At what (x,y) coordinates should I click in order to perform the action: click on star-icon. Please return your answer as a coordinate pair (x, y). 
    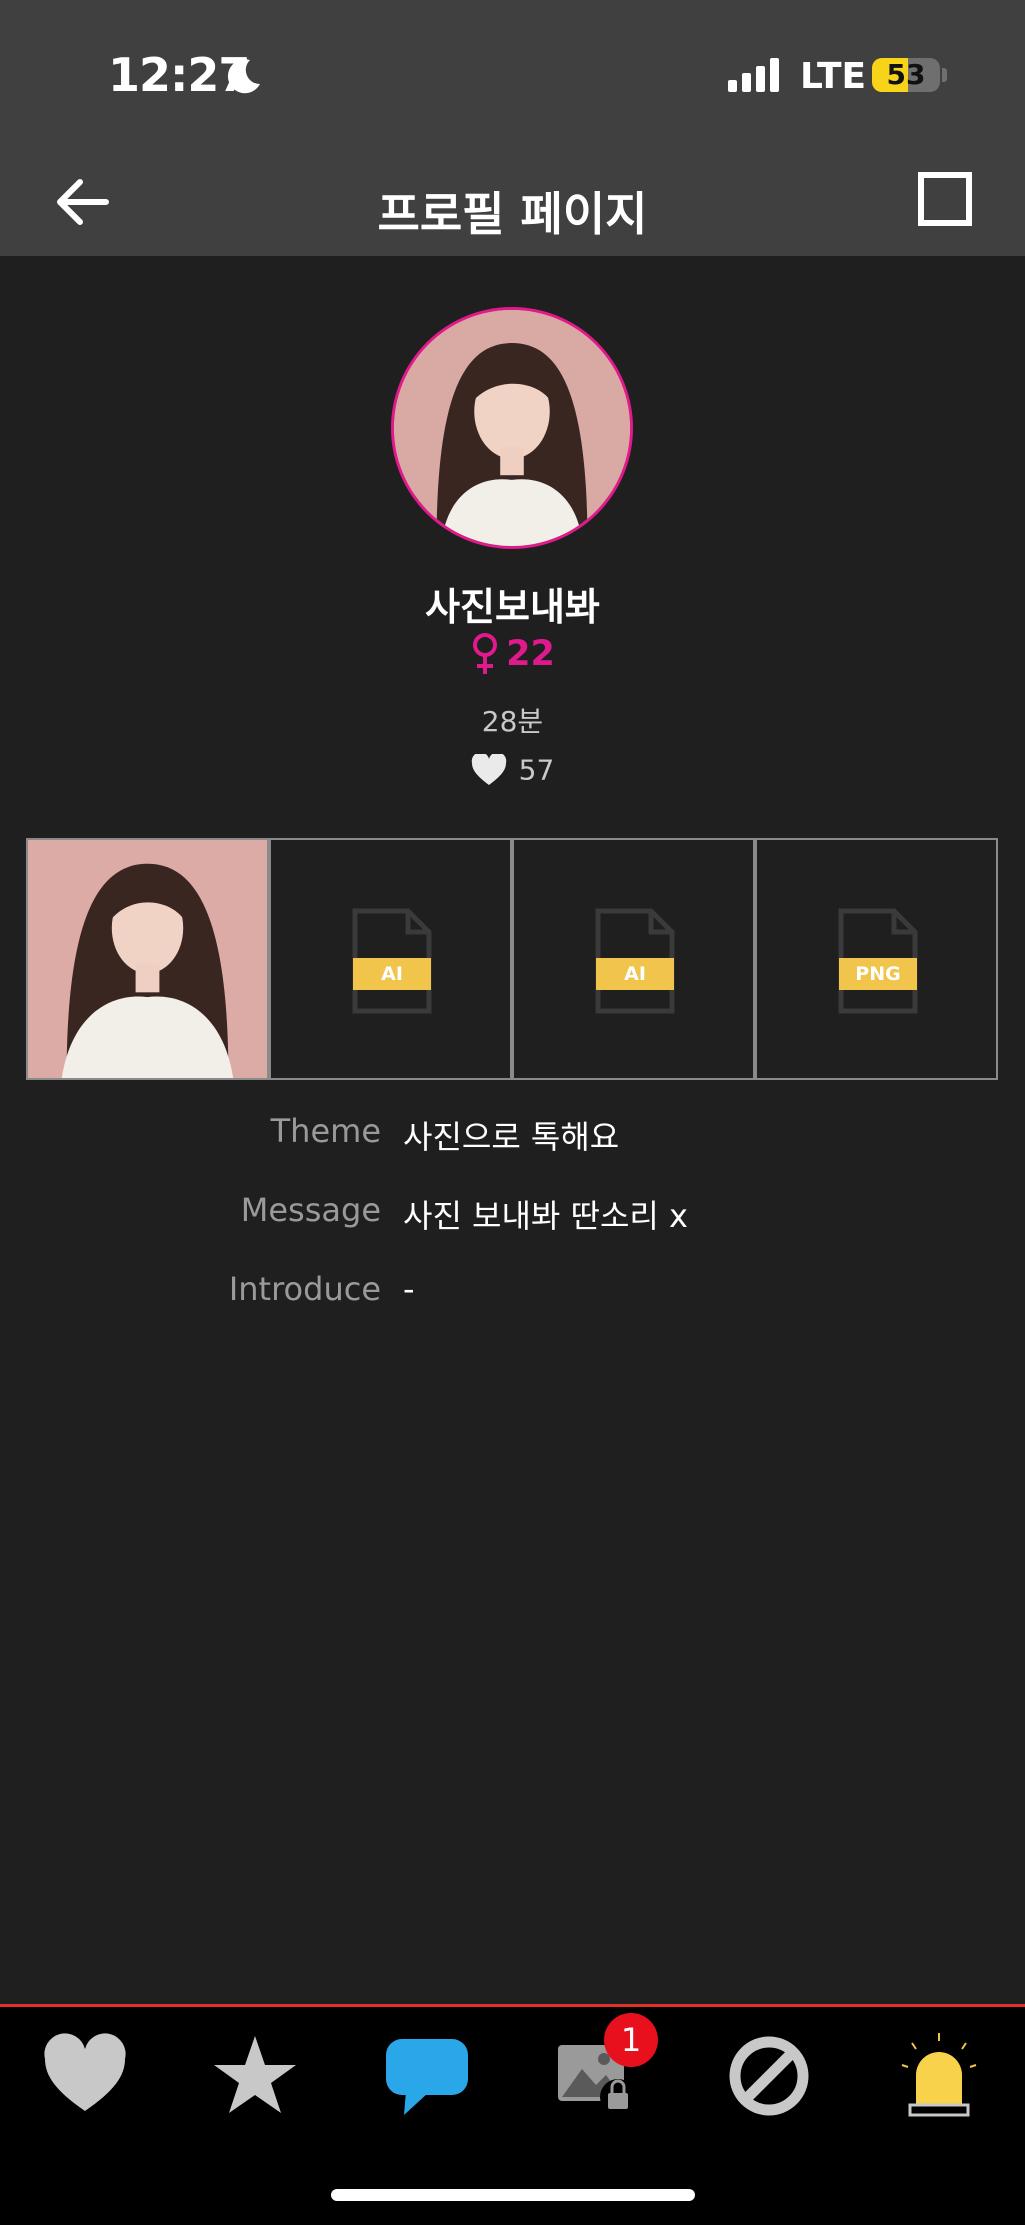
    Looking at the image, I should click on (255, 2076).